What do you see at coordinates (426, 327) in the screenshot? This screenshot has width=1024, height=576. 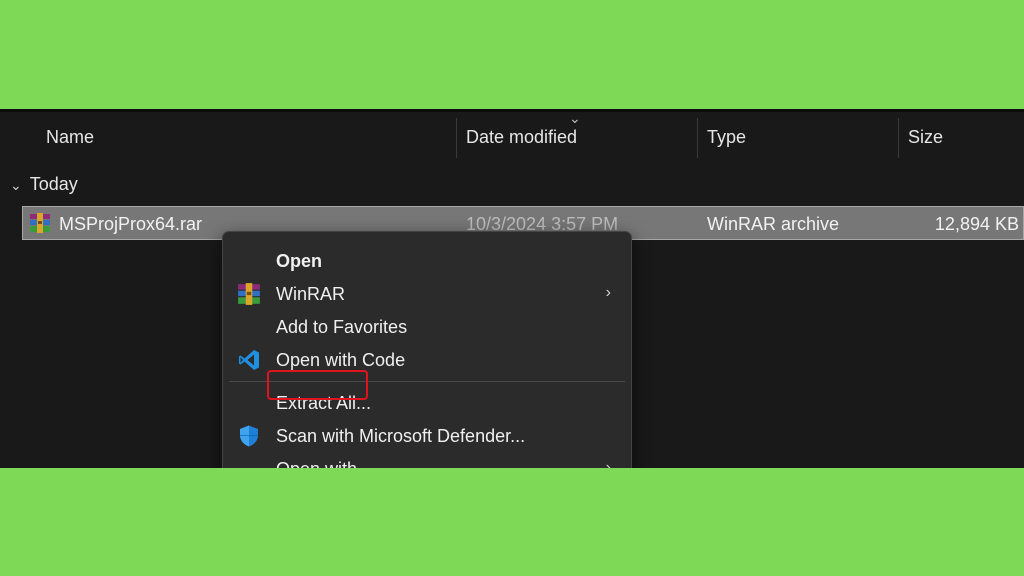 I see `menu-item-add-to-favorites: Add to Favorites` at bounding box center [426, 327].